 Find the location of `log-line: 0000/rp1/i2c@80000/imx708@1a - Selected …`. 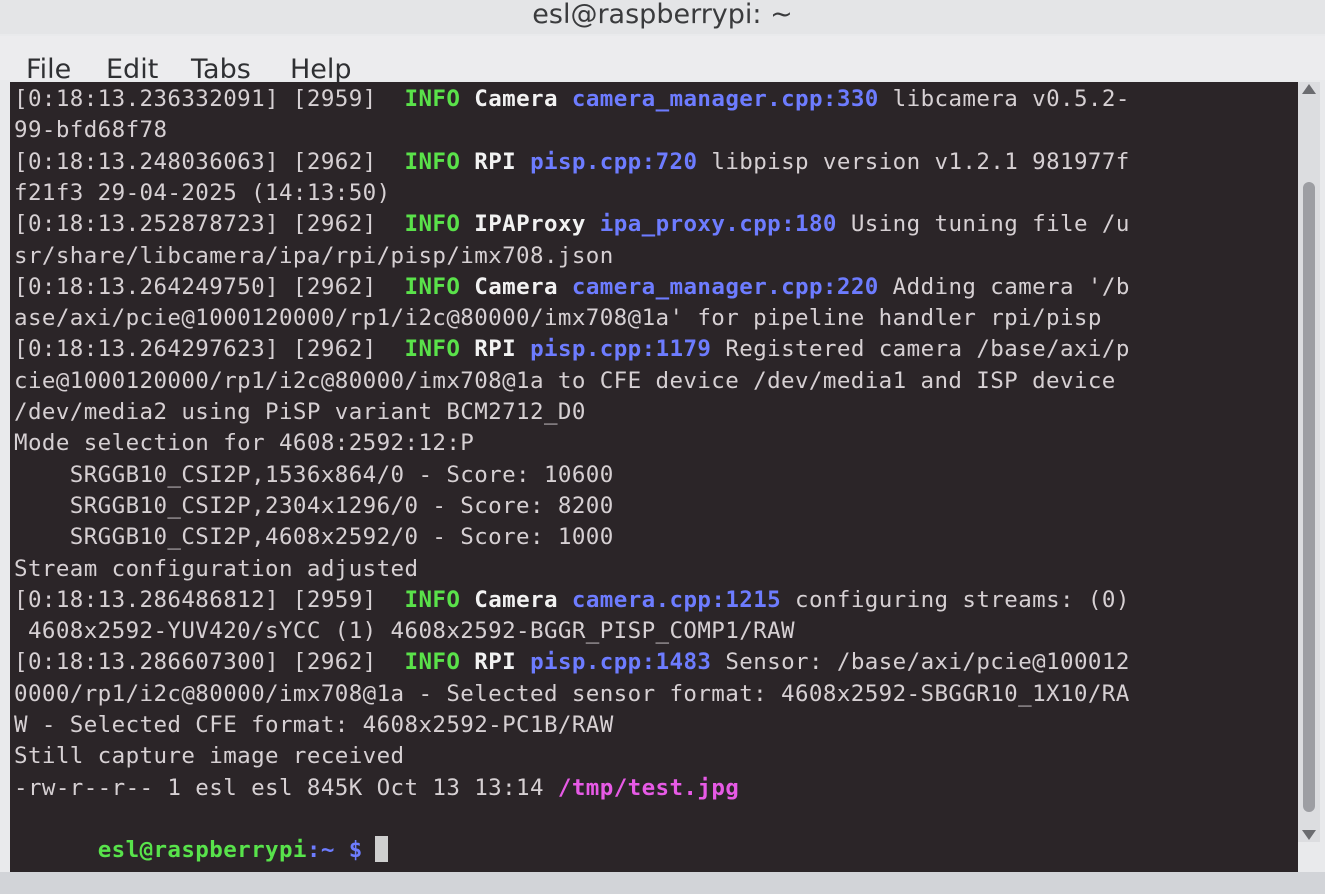

log-line: 0000/rp1/i2c@80000/imx708@1a - Selected … is located at coordinates (572, 694).